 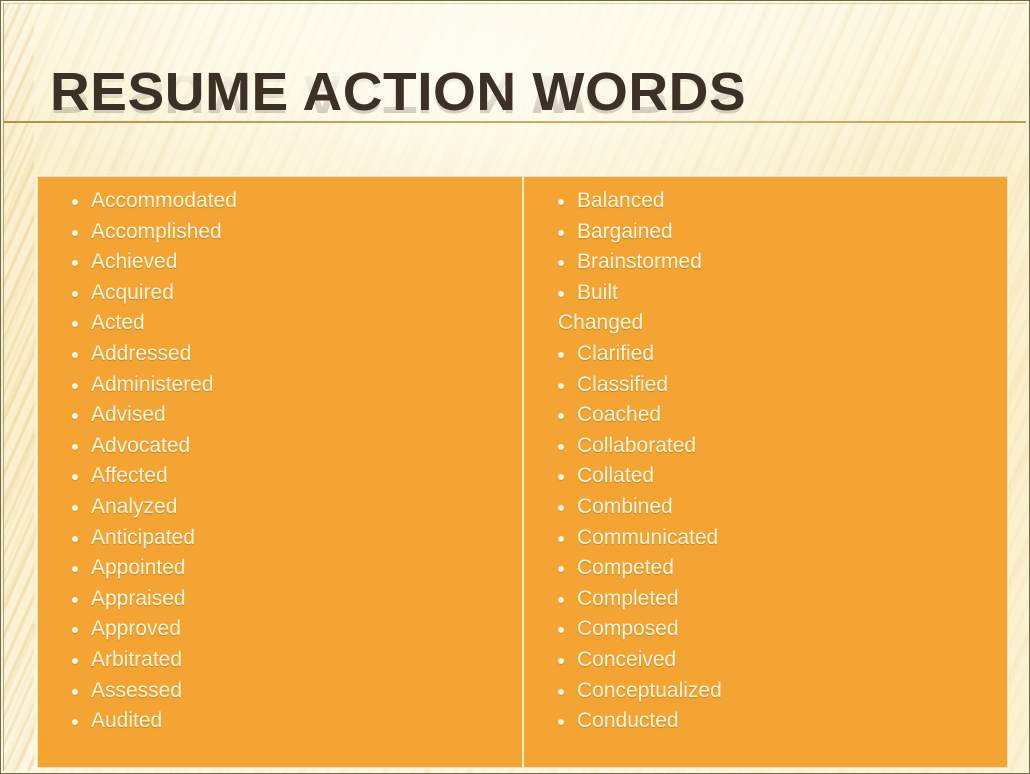 What do you see at coordinates (289, 385) in the screenshot?
I see `list-item: Administered` at bounding box center [289, 385].